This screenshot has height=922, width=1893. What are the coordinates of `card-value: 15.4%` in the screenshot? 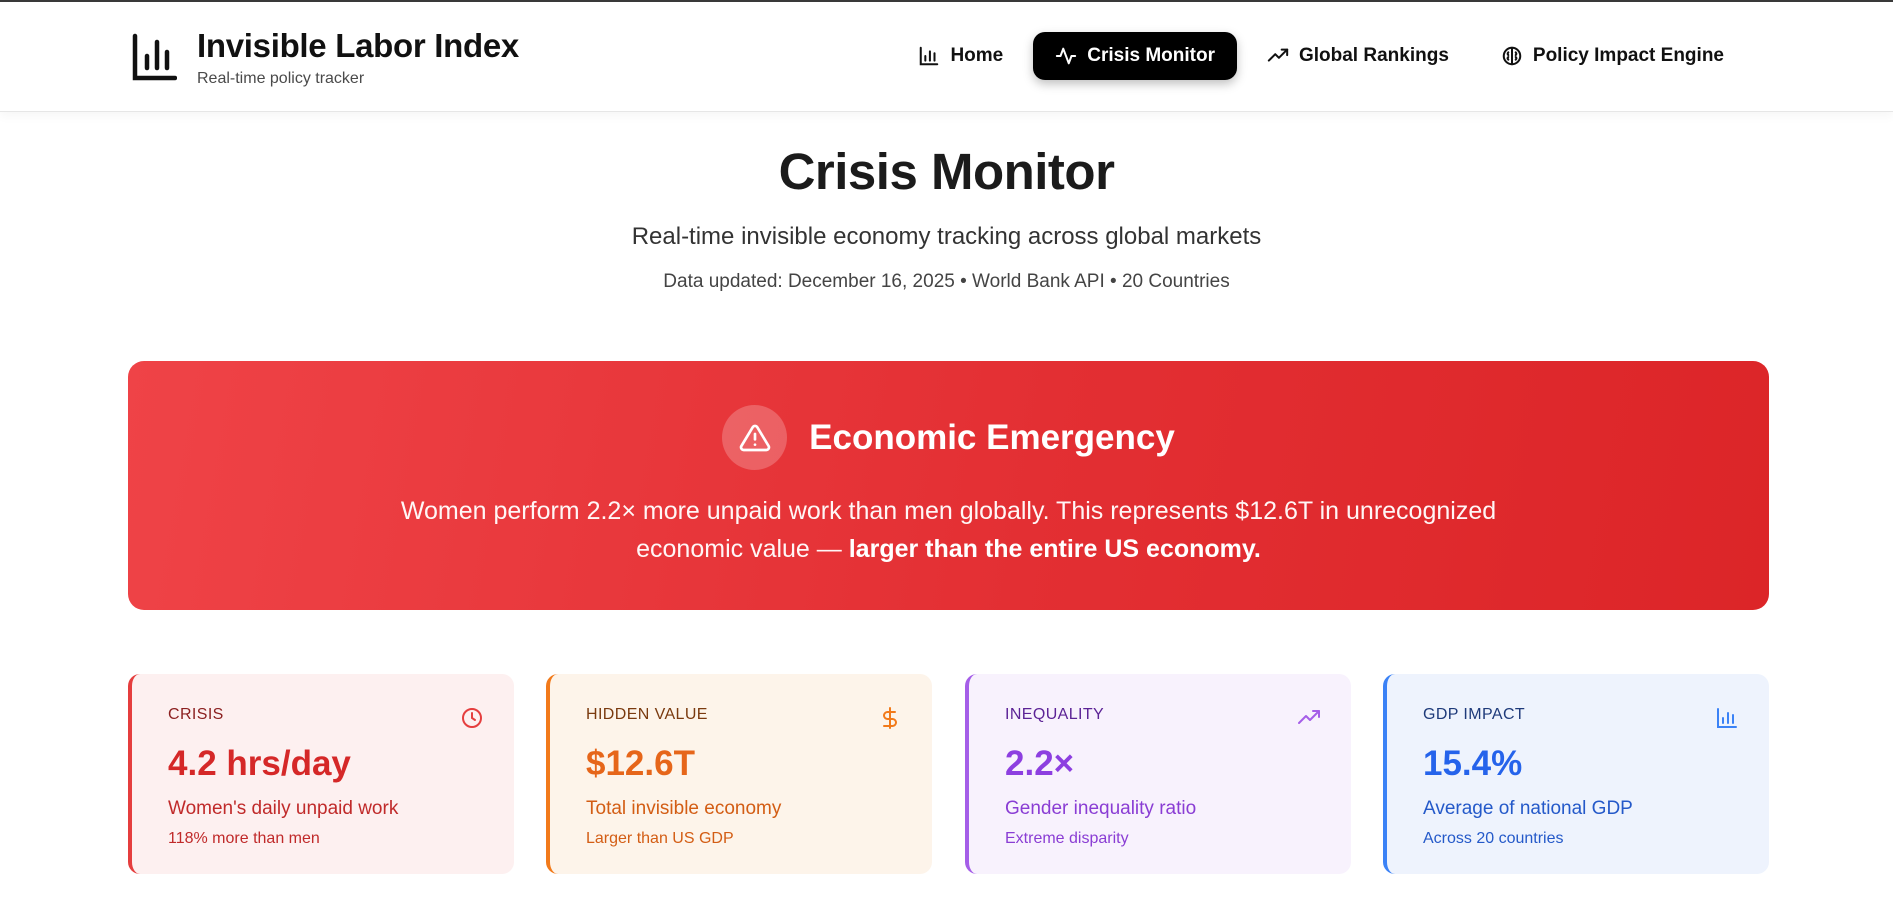 It's located at (1473, 763).